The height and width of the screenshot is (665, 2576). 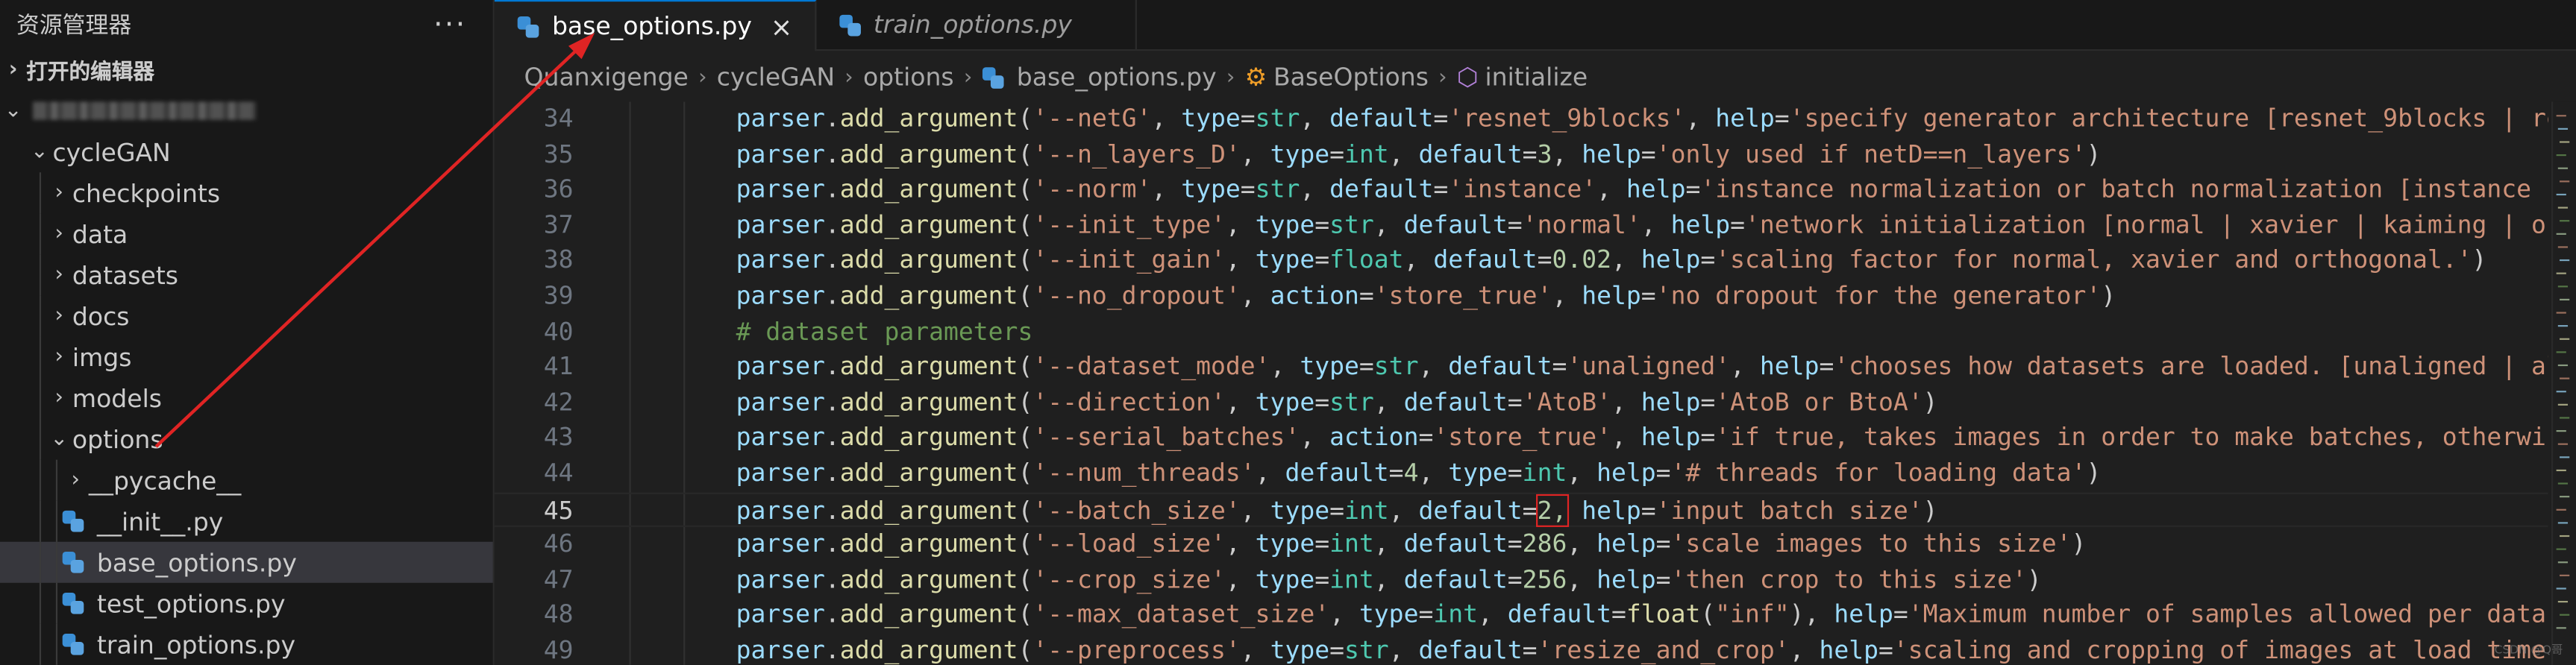 I want to click on tree-item-data: › data, so click(x=246, y=234).